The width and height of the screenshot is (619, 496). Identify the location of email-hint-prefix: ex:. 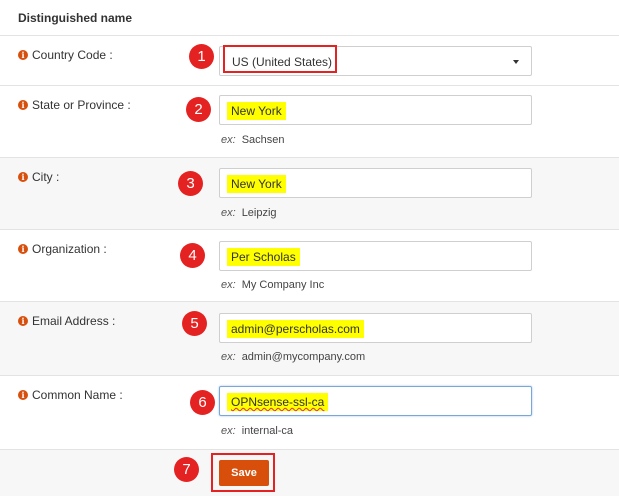
(228, 357).